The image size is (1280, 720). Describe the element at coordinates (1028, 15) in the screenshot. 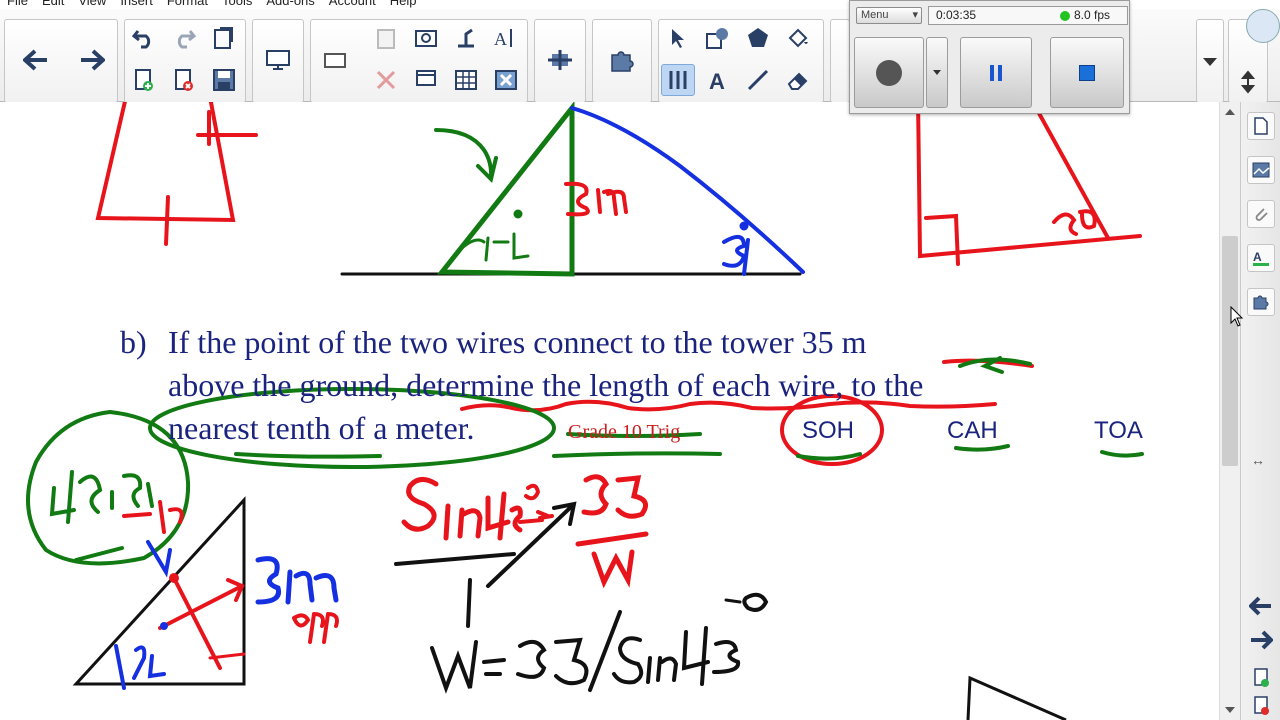

I see `recorder-status-bar: 0:03:35 8.0 fps` at that location.